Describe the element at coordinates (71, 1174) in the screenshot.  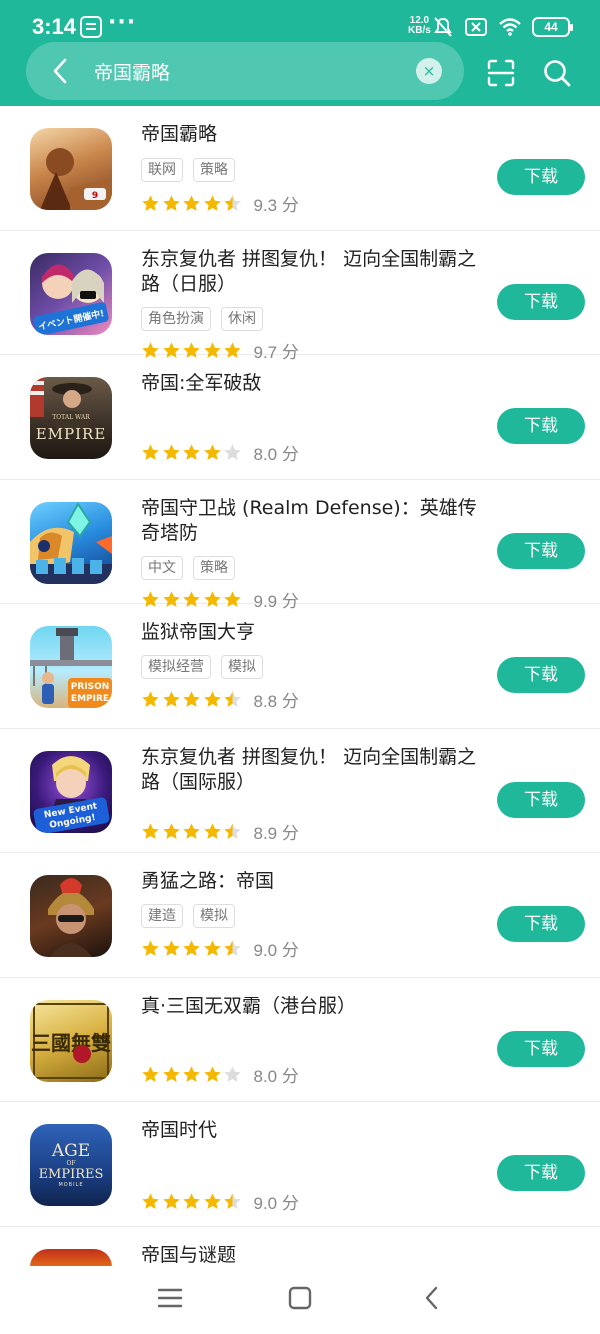
I see `icon-caption: EMPIRES` at that location.